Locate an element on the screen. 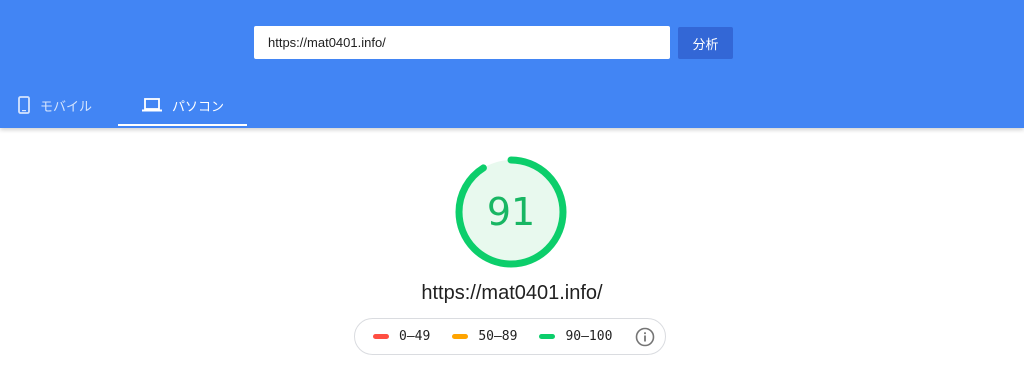 This screenshot has width=1024, height=371. laptop-icon is located at coordinates (152, 105).